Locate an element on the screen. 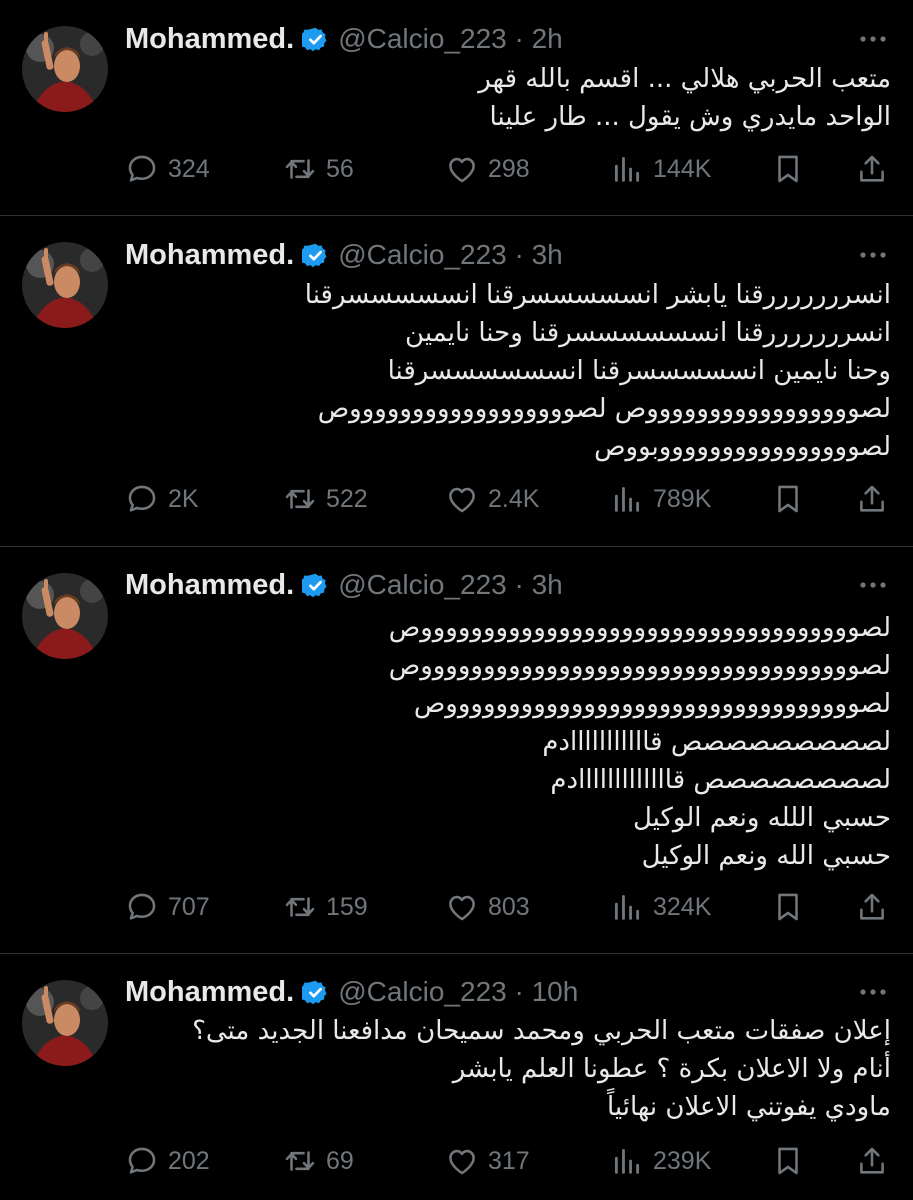 The image size is (913, 1200). views-button: 324K is located at coordinates (660, 907).